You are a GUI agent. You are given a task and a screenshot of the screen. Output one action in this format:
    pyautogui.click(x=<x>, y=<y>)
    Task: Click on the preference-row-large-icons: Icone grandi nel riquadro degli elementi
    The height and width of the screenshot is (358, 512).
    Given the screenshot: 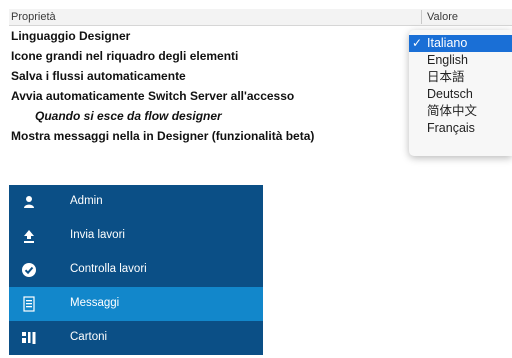 What is the action you would take?
    pyautogui.click(x=124, y=56)
    